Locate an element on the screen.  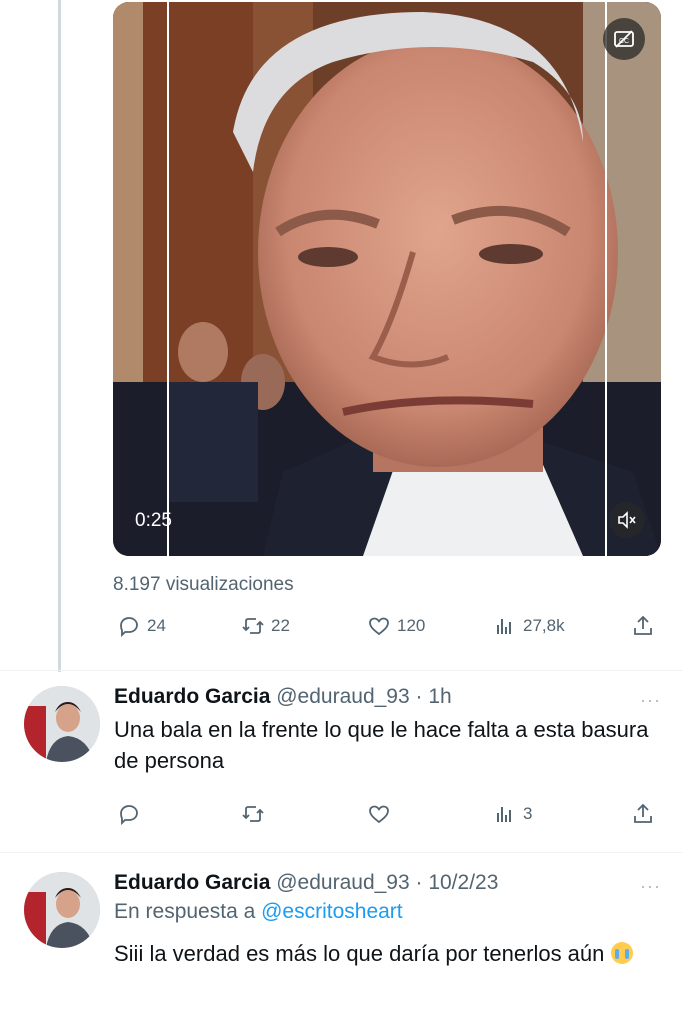
thread-line is located at coordinates (59, 336).